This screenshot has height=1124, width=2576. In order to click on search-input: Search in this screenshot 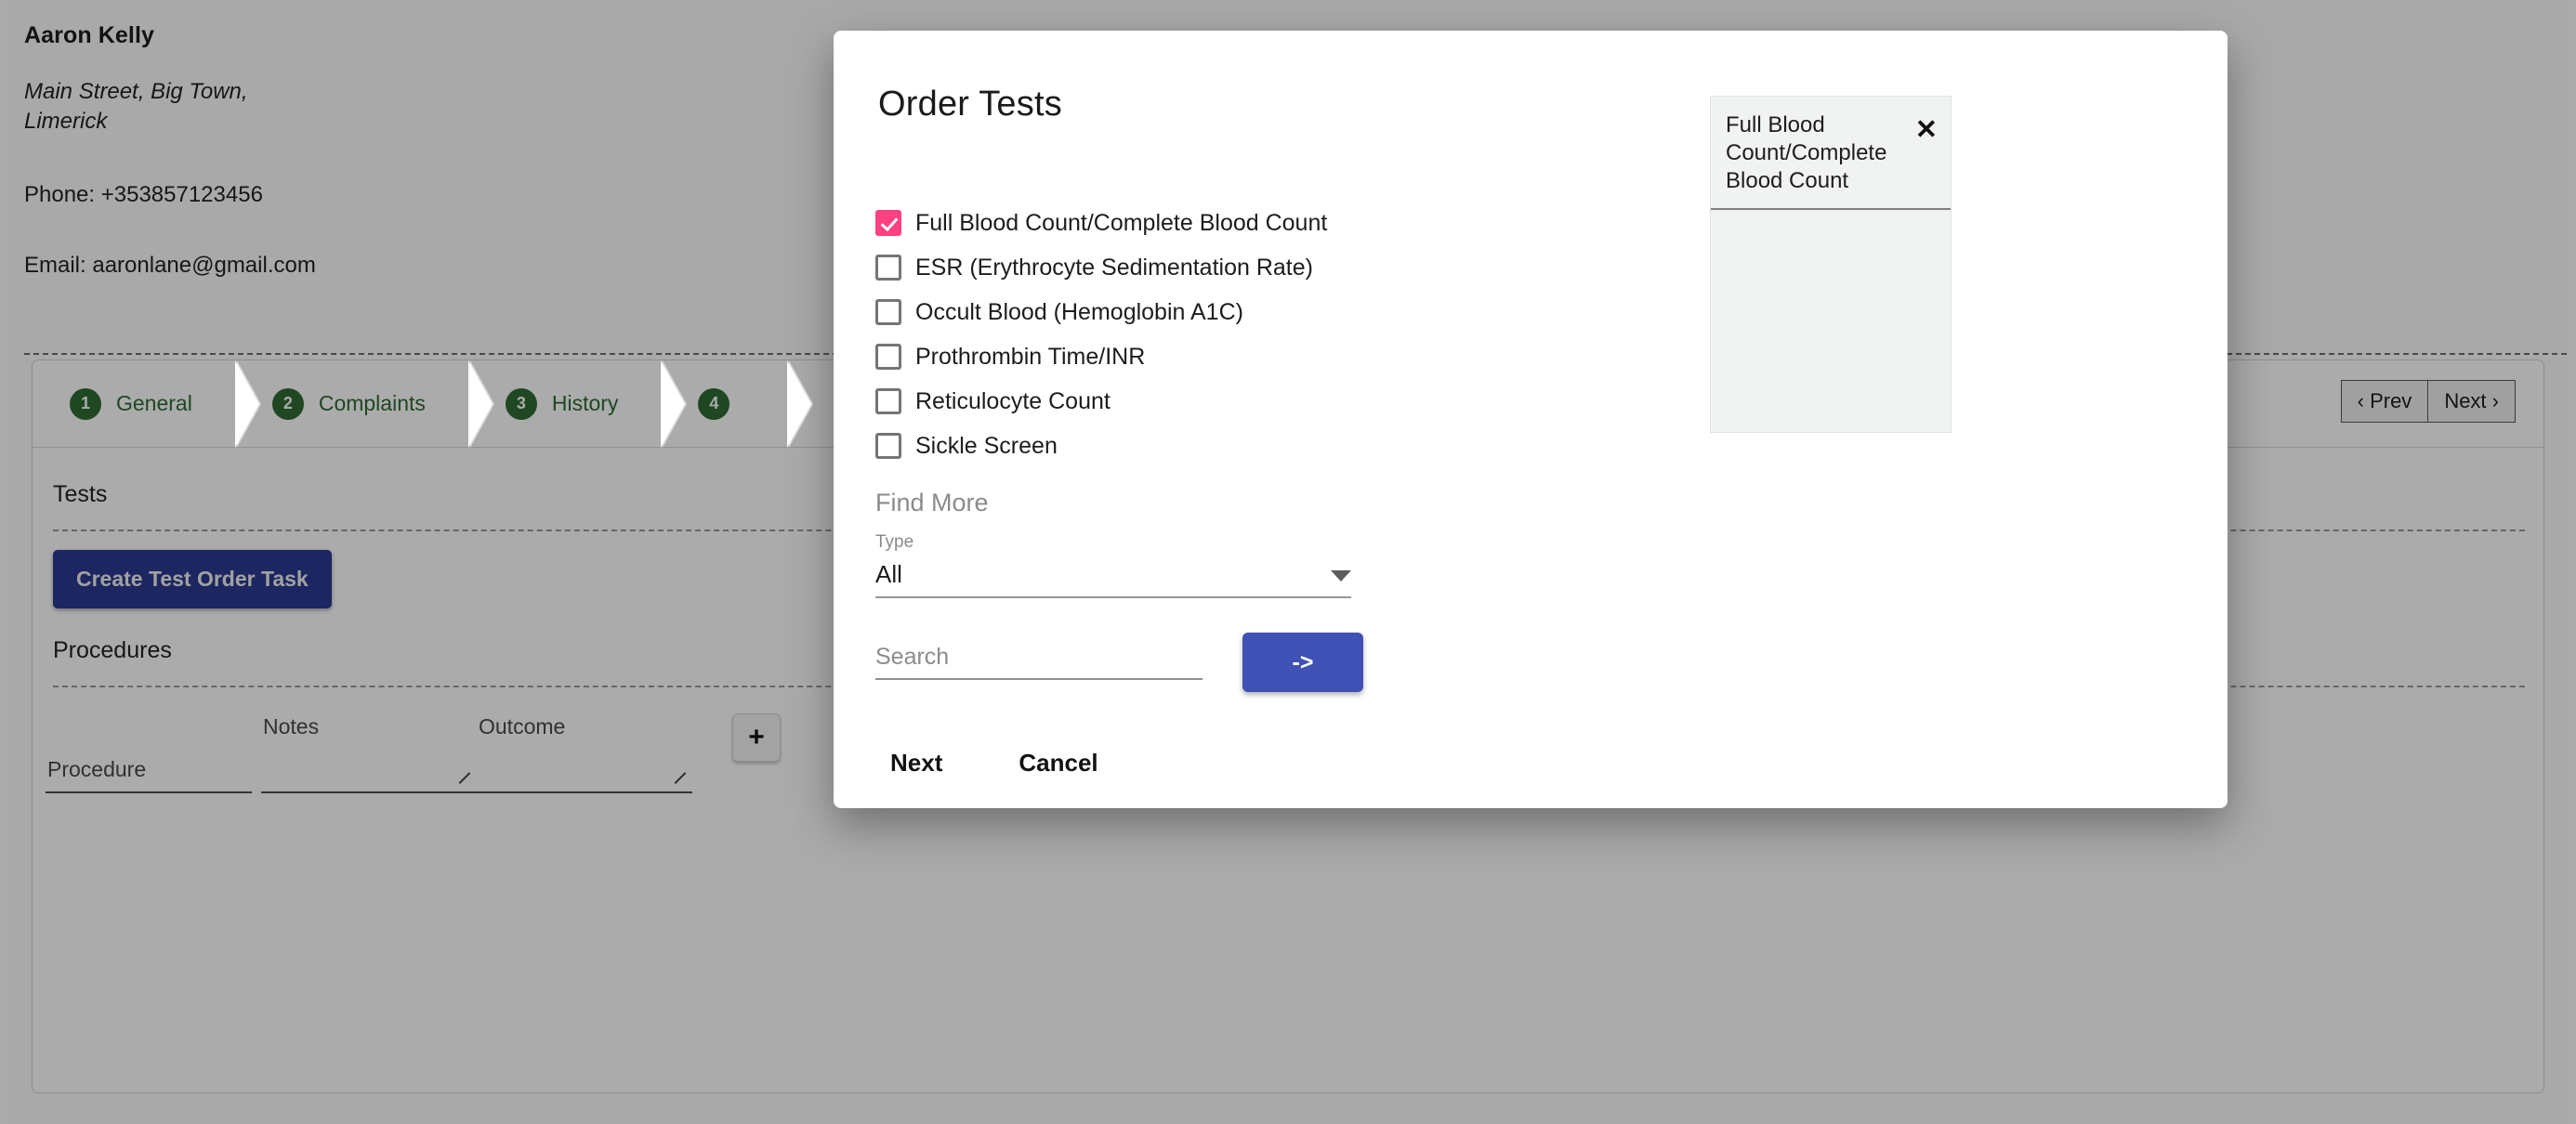, I will do `click(1039, 662)`.